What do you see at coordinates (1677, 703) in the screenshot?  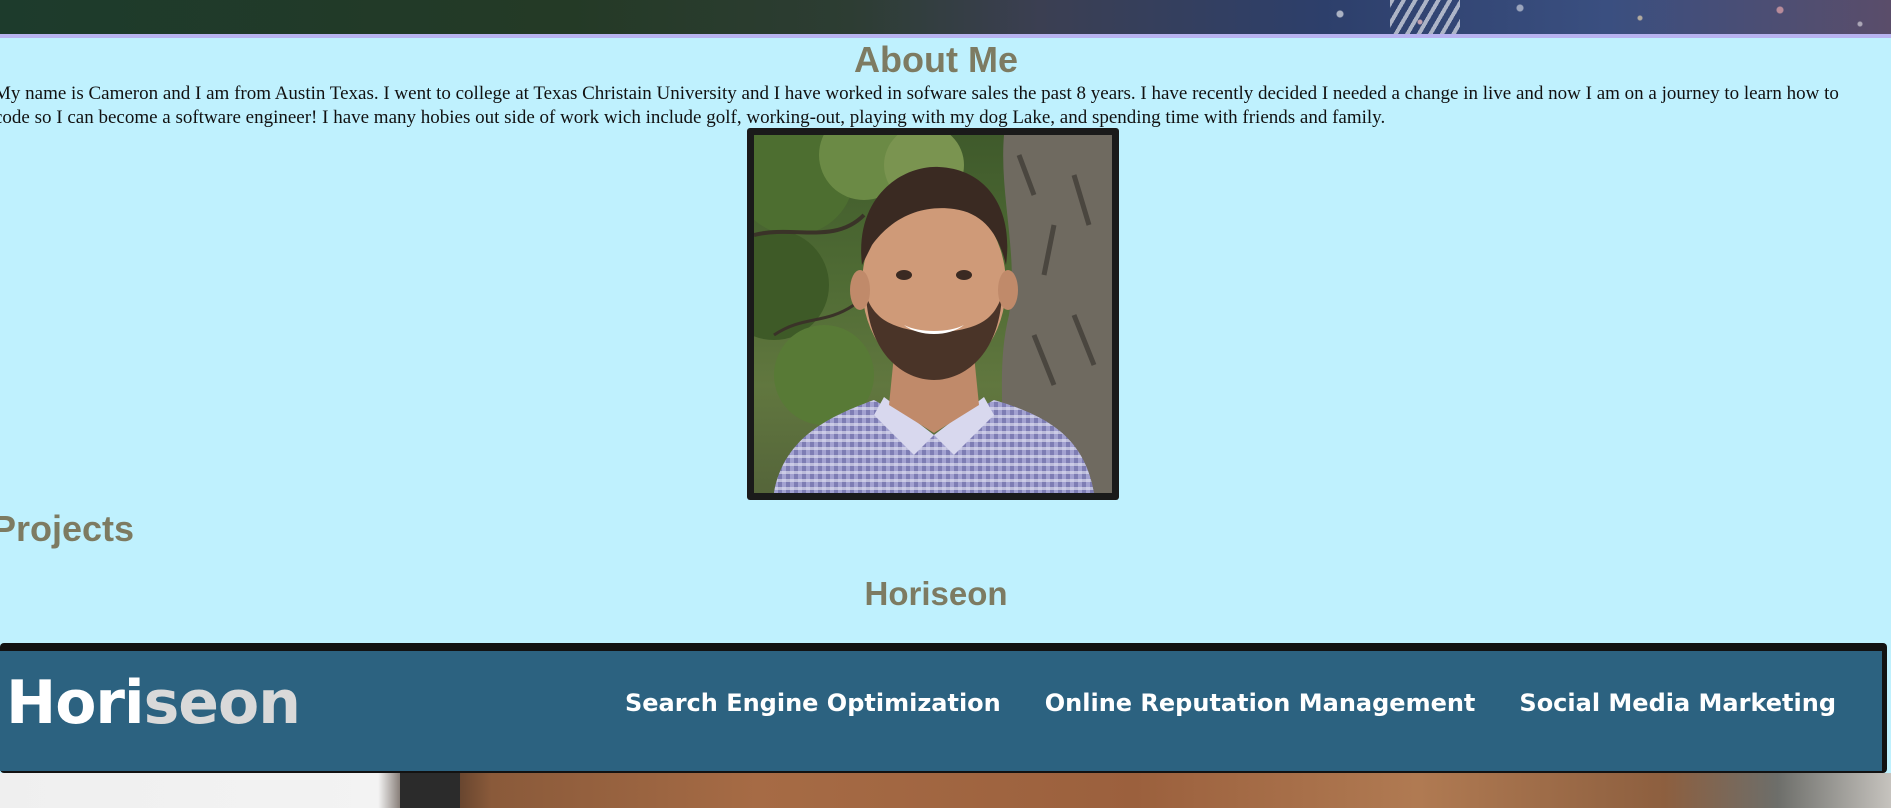 I see `nav-link-social: Social Media Marketing` at bounding box center [1677, 703].